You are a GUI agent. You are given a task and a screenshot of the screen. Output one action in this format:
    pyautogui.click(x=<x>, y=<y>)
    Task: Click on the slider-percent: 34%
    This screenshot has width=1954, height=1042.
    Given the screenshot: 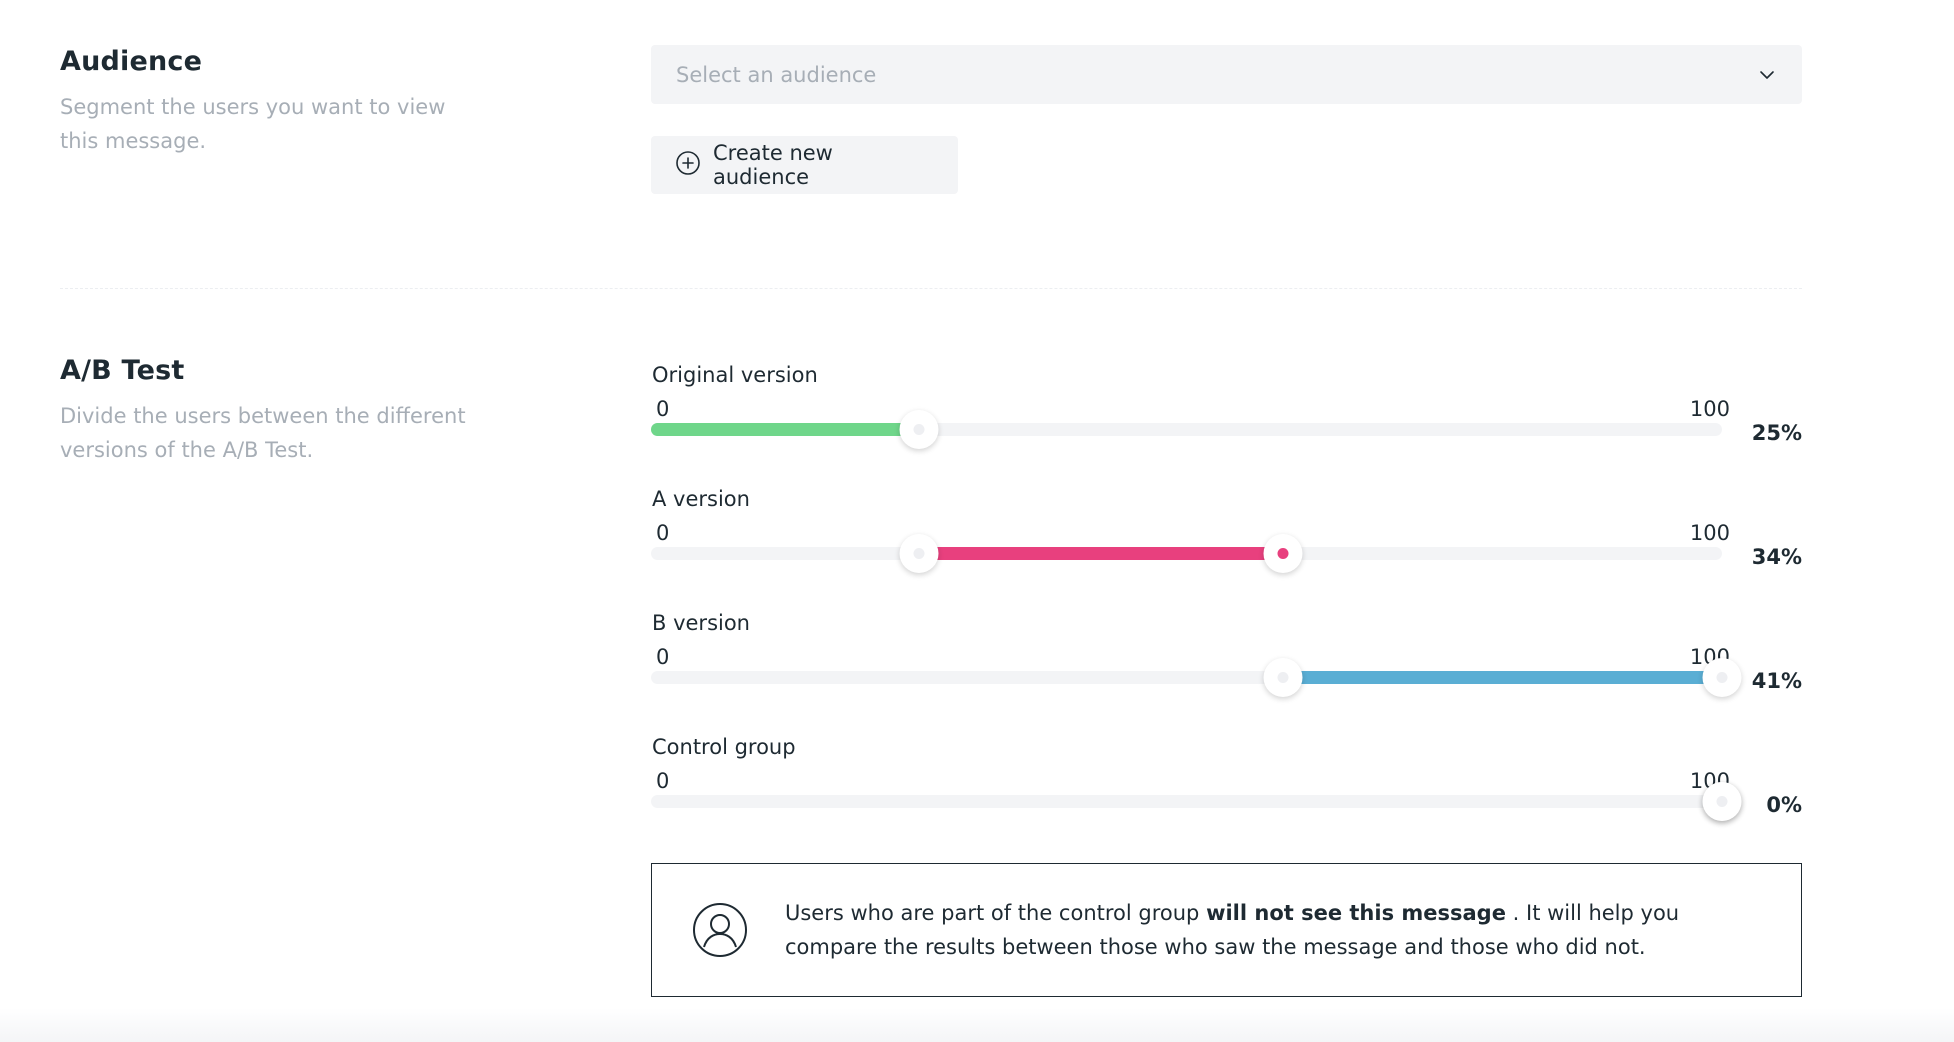 What is the action you would take?
    pyautogui.click(x=1776, y=557)
    